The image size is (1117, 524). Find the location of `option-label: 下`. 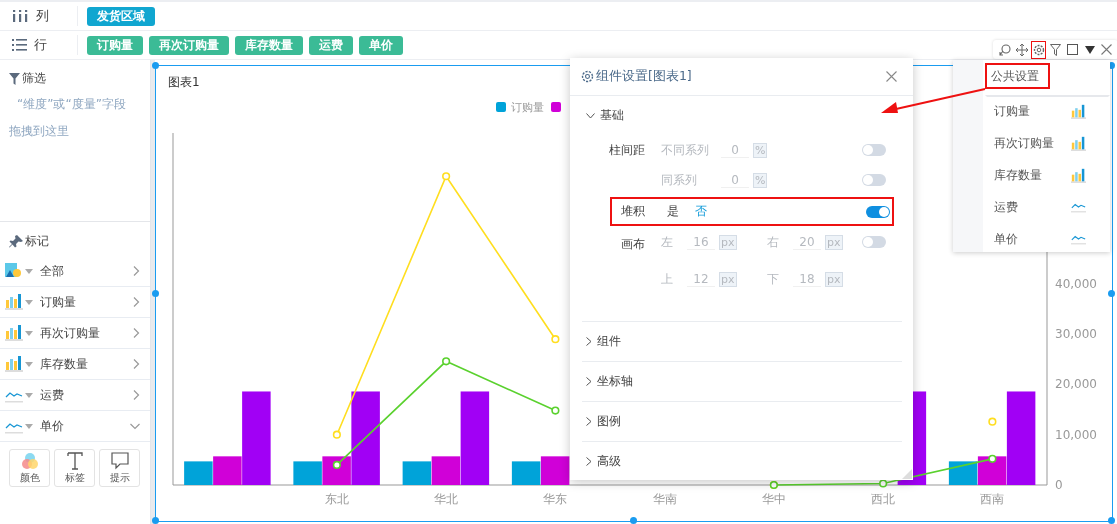

option-label: 下 is located at coordinates (773, 279).